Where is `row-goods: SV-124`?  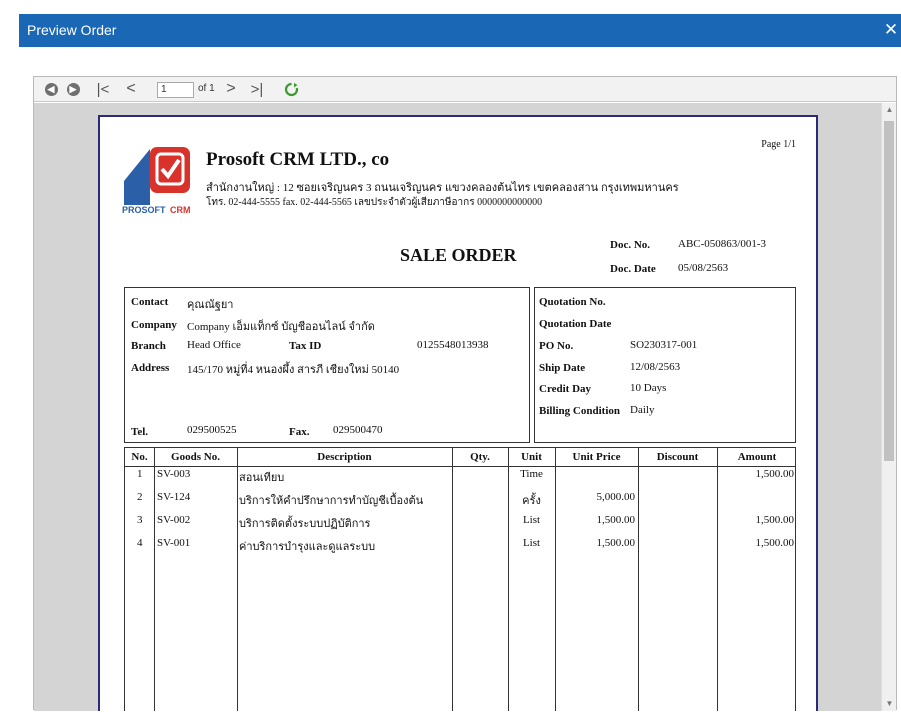 row-goods: SV-124 is located at coordinates (174, 497).